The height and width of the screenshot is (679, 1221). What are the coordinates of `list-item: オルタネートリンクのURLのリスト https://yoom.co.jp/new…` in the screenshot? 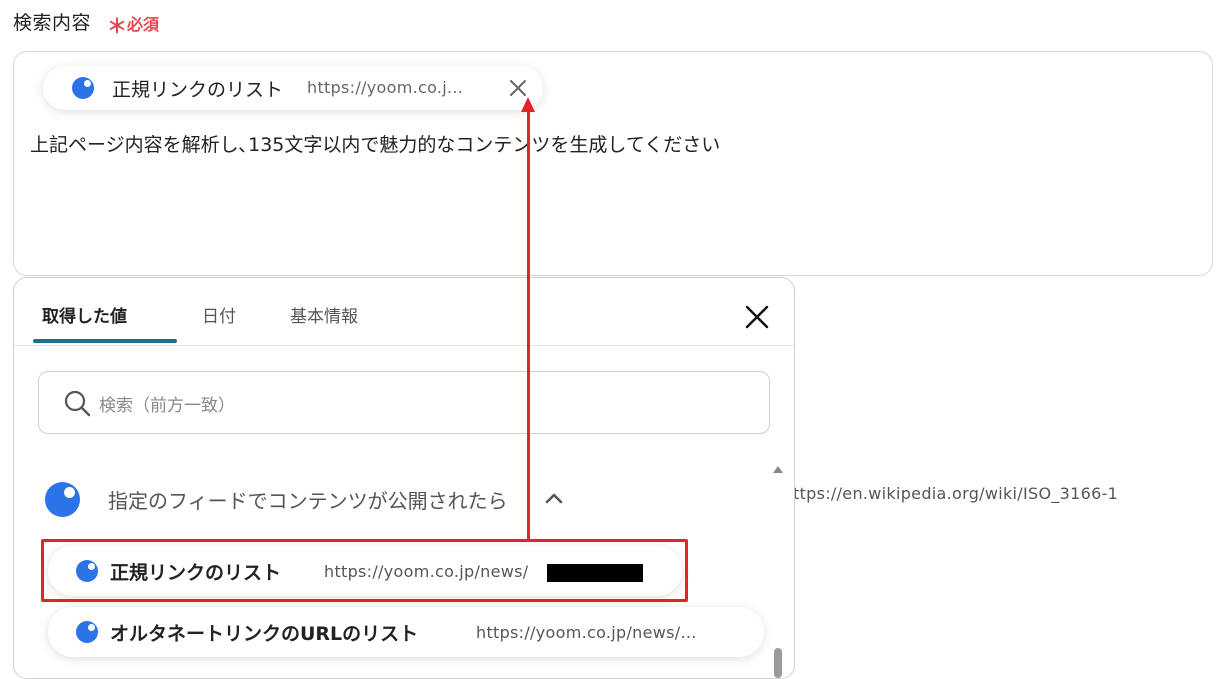 It's located at (406, 632).